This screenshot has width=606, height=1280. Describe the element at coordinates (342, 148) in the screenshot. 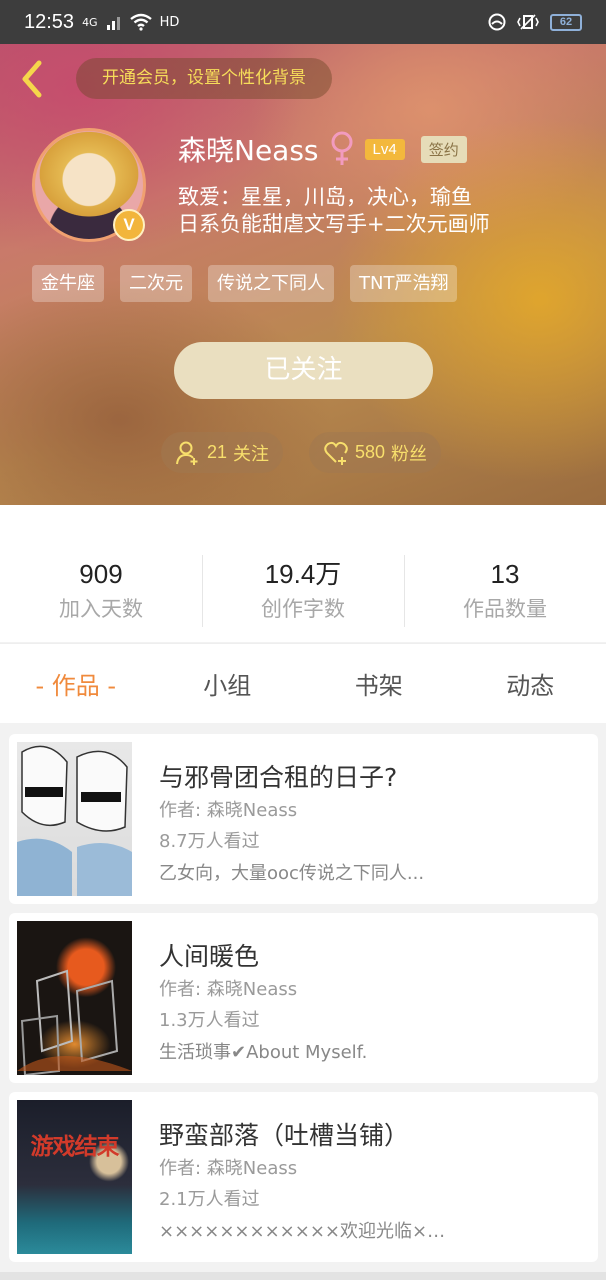

I see `female-gender-icon` at that location.